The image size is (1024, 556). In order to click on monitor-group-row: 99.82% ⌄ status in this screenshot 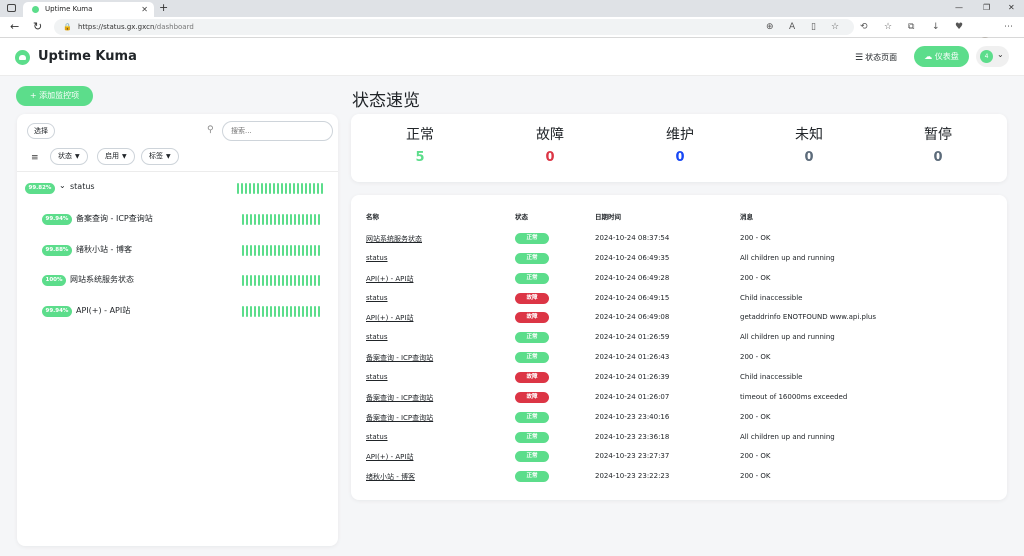, I will do `click(177, 189)`.